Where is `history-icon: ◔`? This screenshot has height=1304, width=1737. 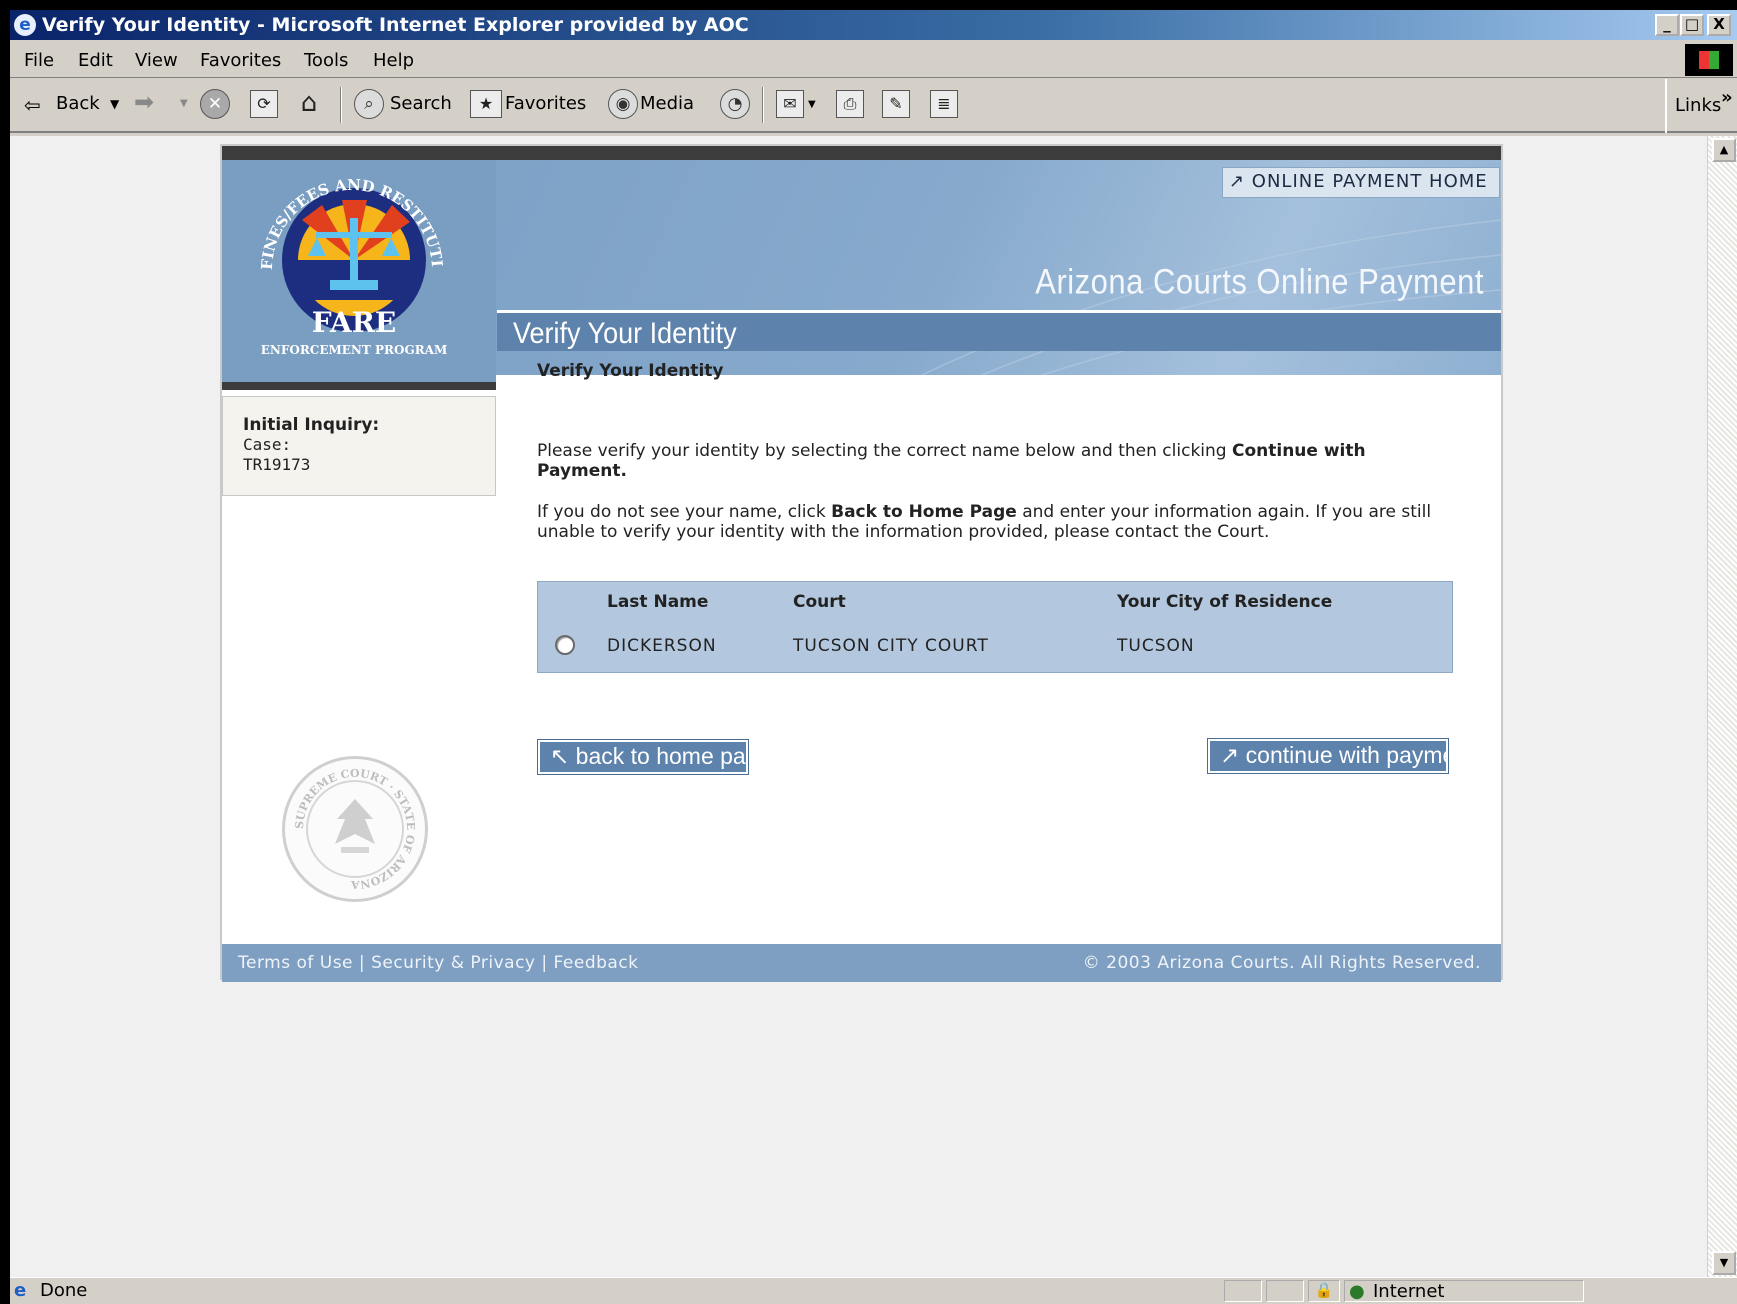
history-icon: ◔ is located at coordinates (735, 104).